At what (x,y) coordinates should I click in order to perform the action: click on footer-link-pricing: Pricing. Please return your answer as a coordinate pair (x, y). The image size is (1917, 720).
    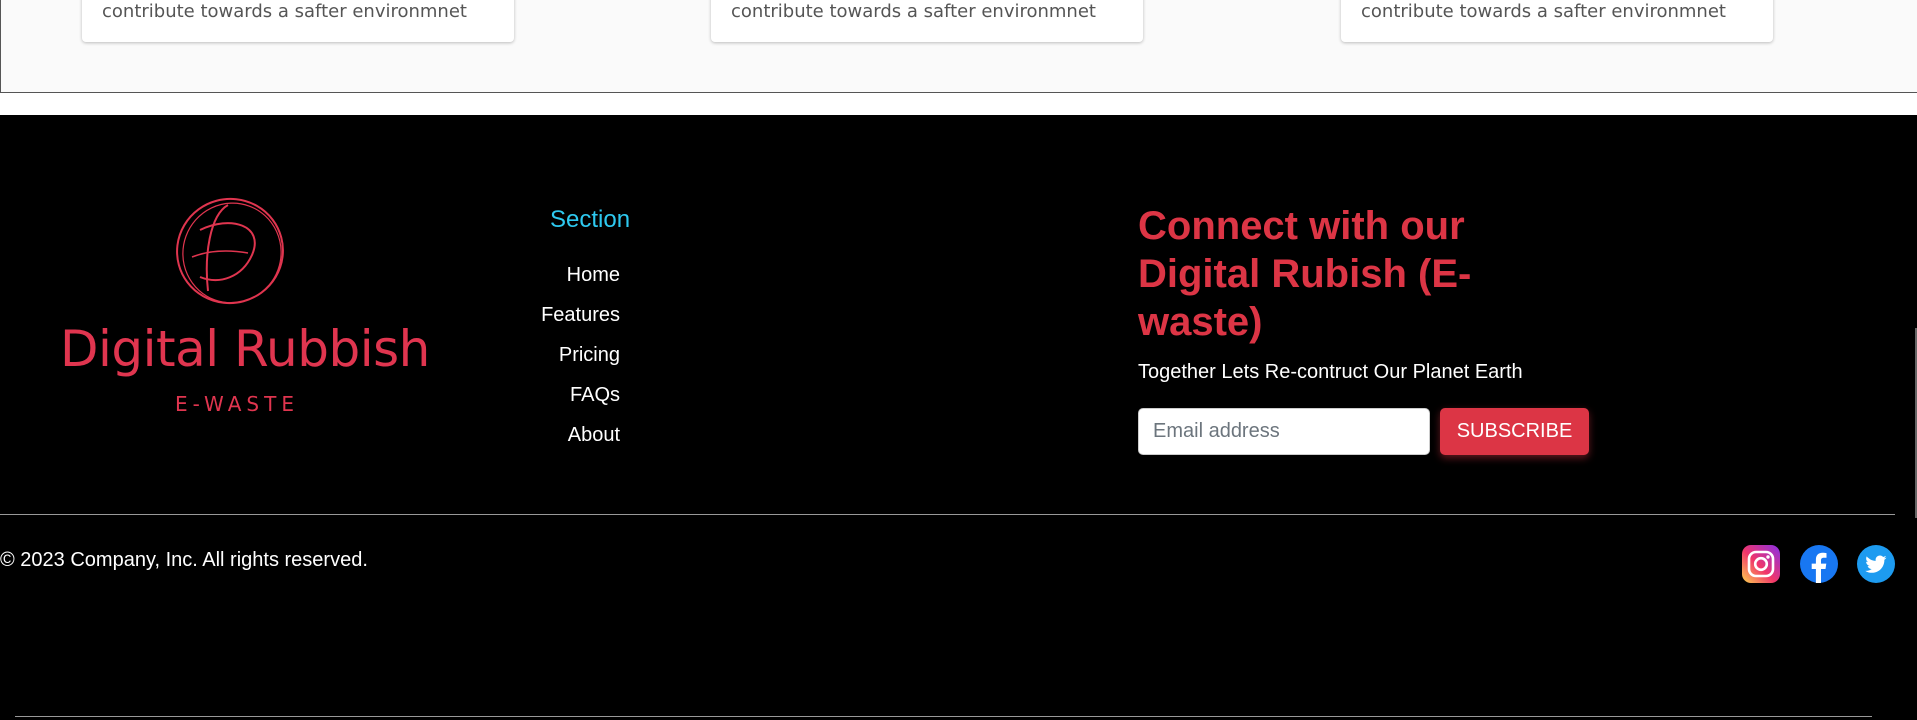
    Looking at the image, I should click on (589, 355).